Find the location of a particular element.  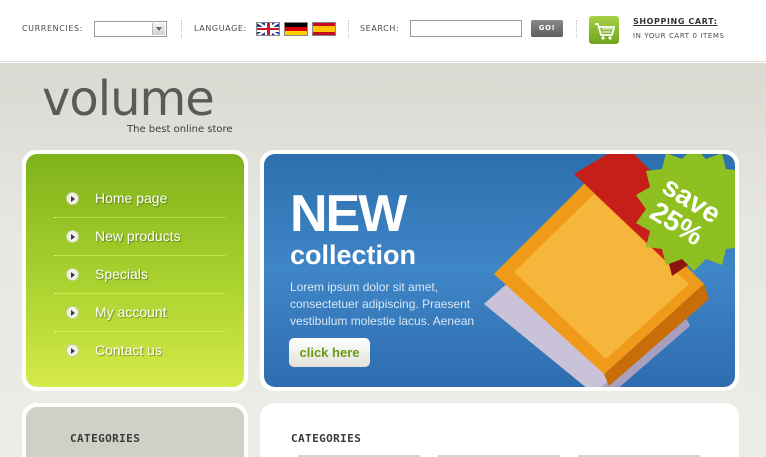

menu-item-label: My account is located at coordinates (131, 312).